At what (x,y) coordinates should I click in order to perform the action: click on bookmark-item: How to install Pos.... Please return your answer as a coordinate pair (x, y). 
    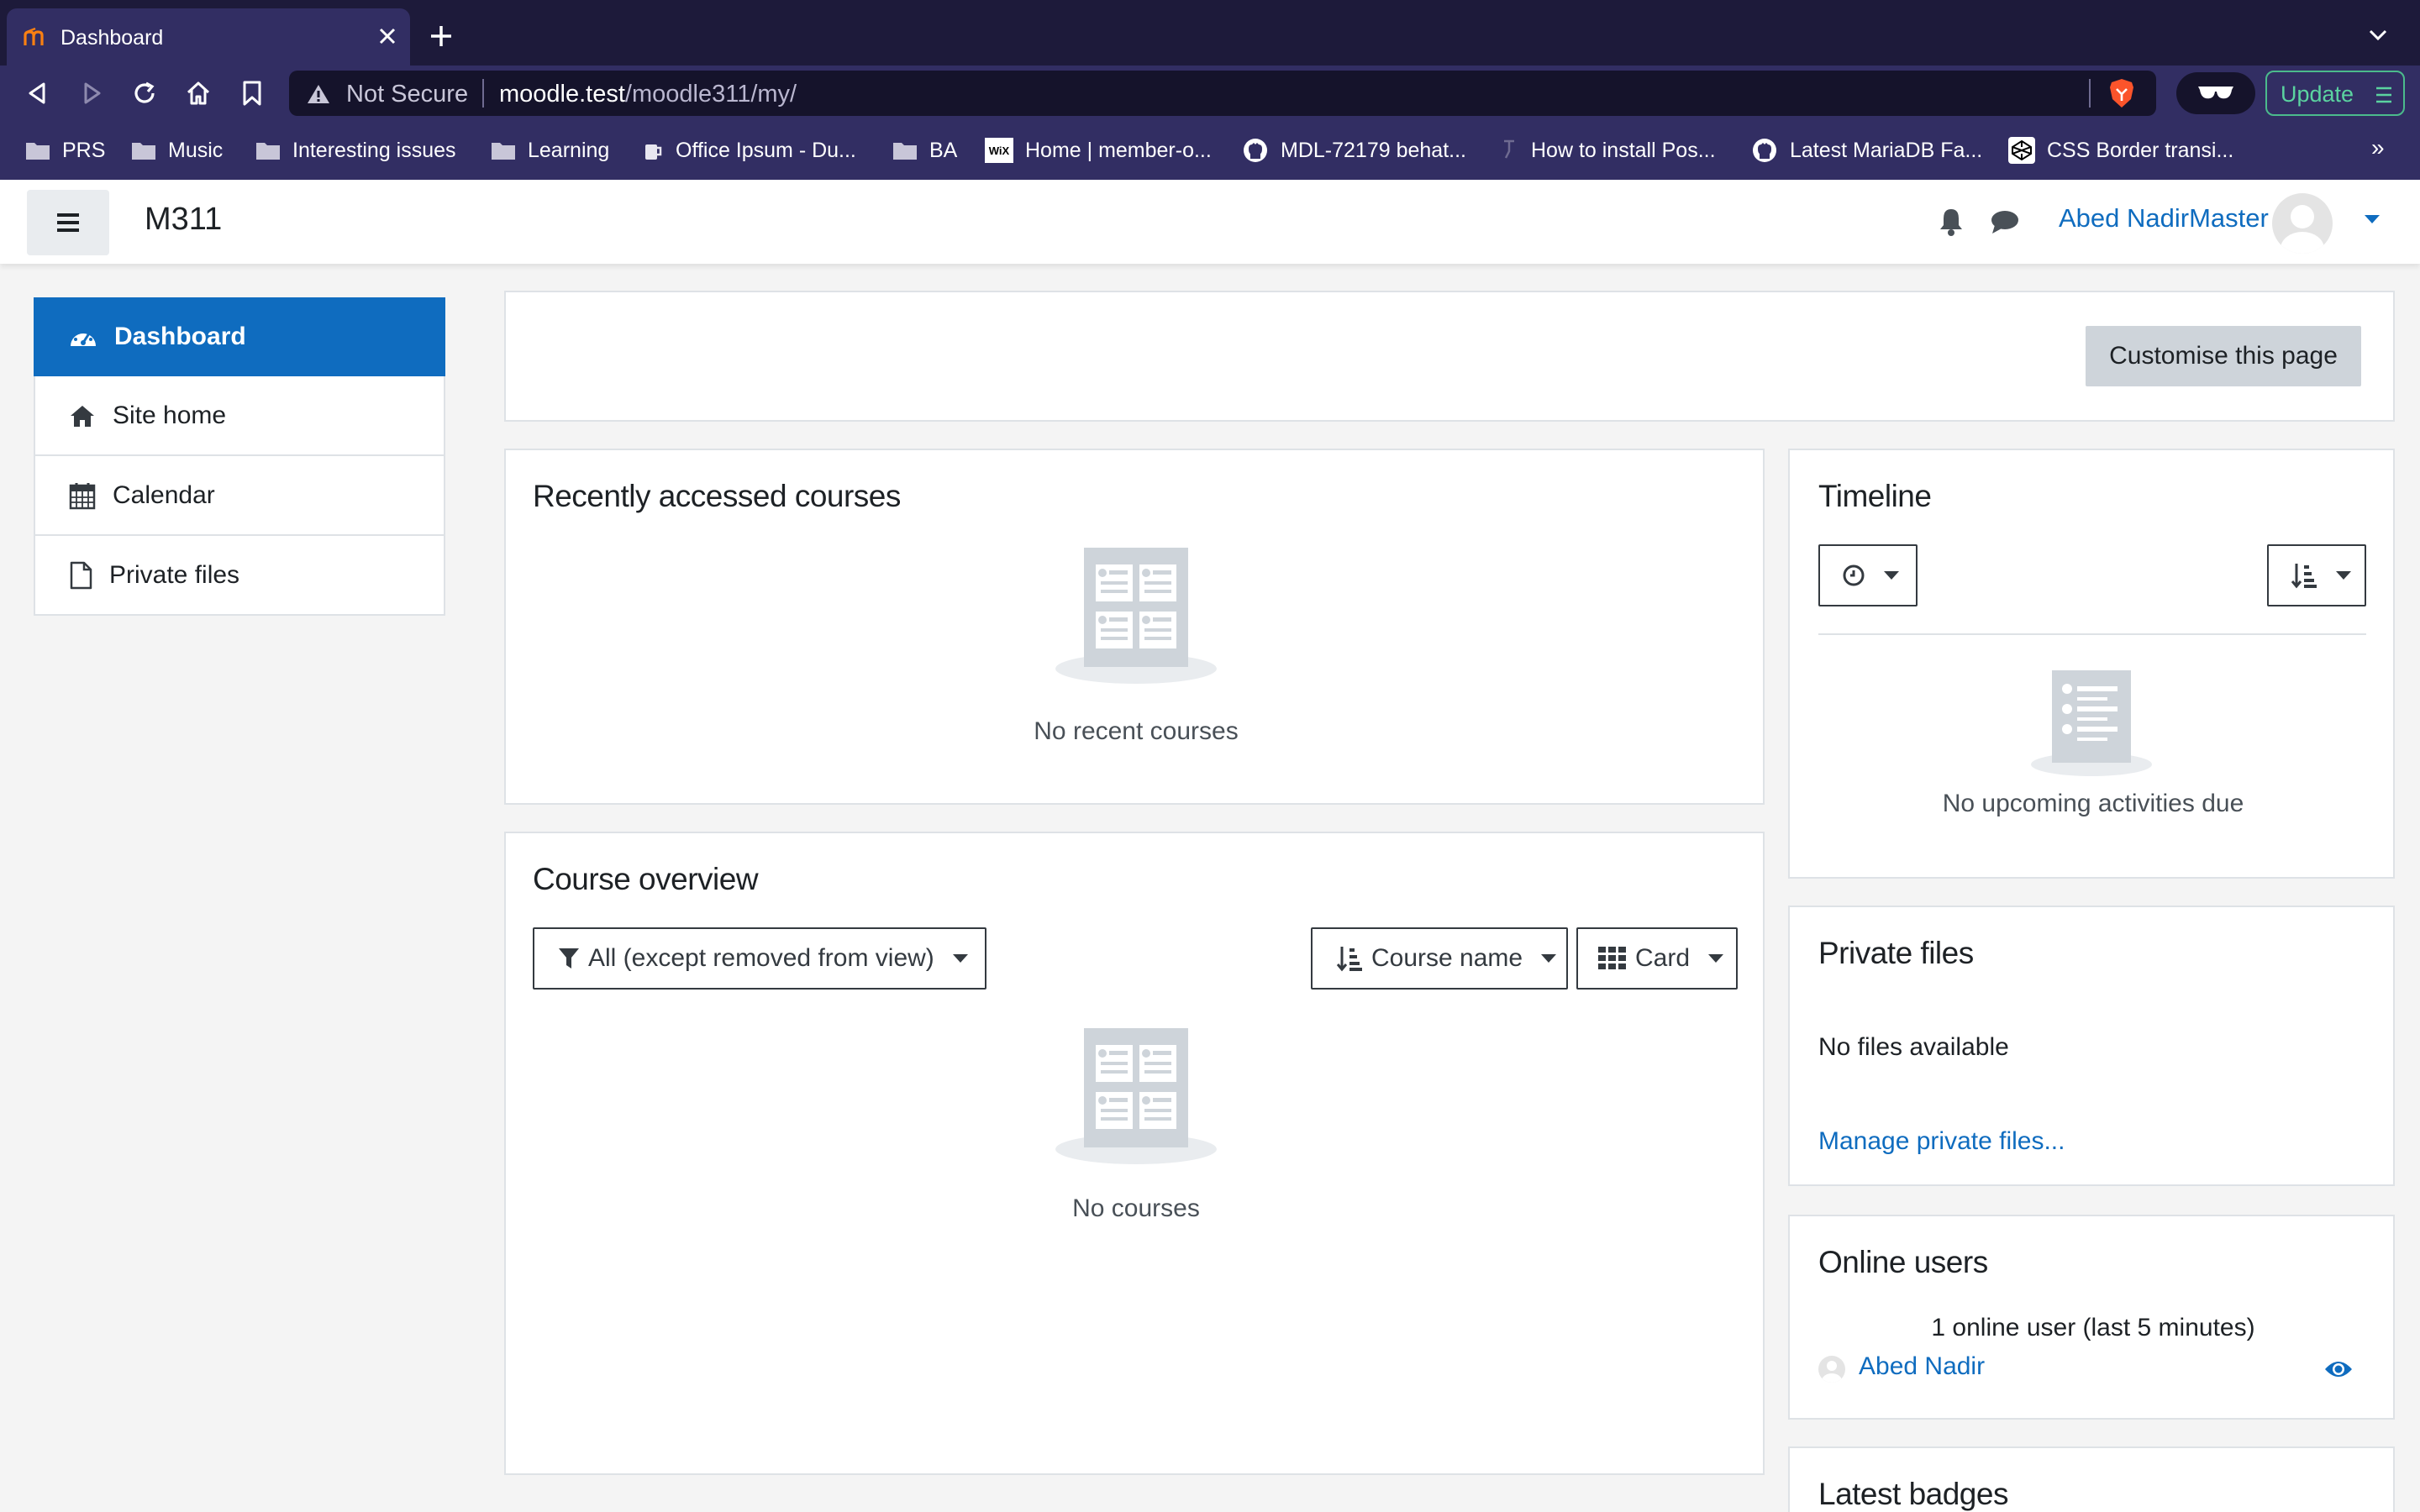
    Looking at the image, I should click on (1607, 150).